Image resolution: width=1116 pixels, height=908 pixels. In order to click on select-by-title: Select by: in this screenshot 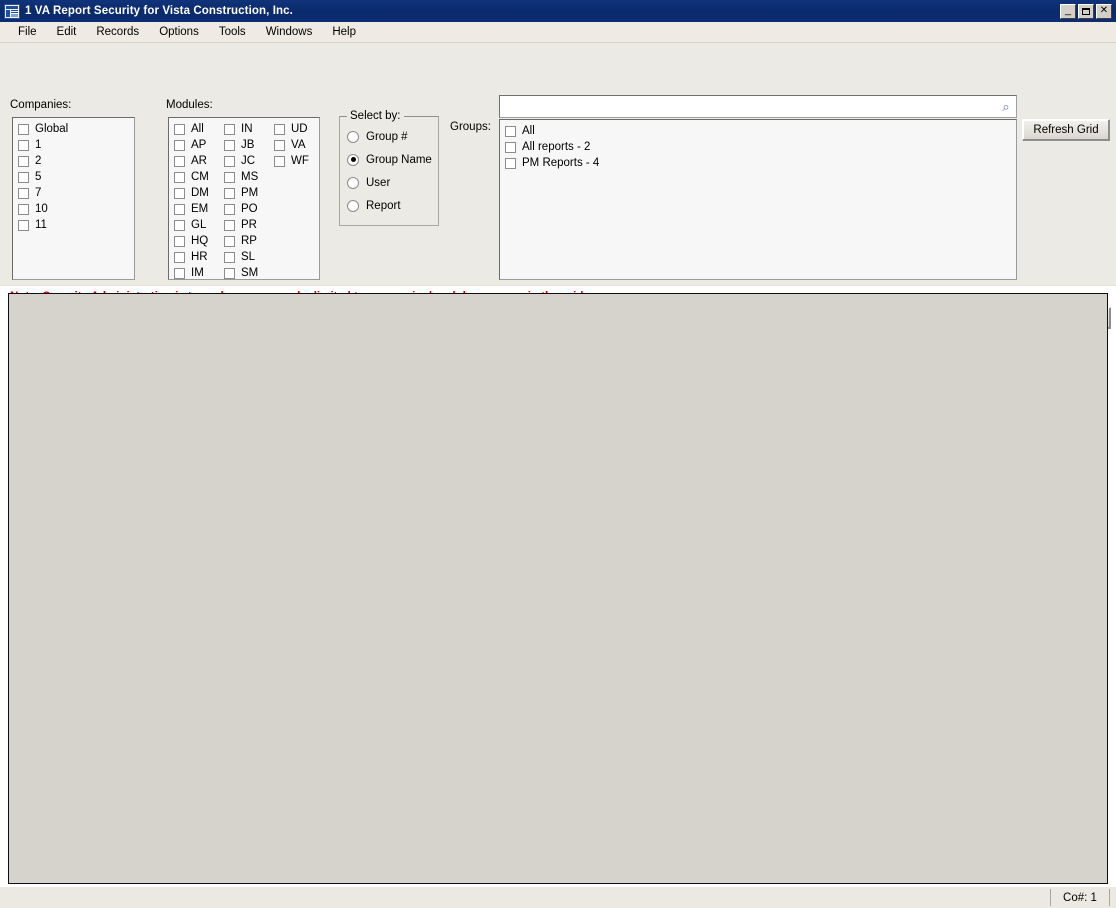, I will do `click(375, 116)`.